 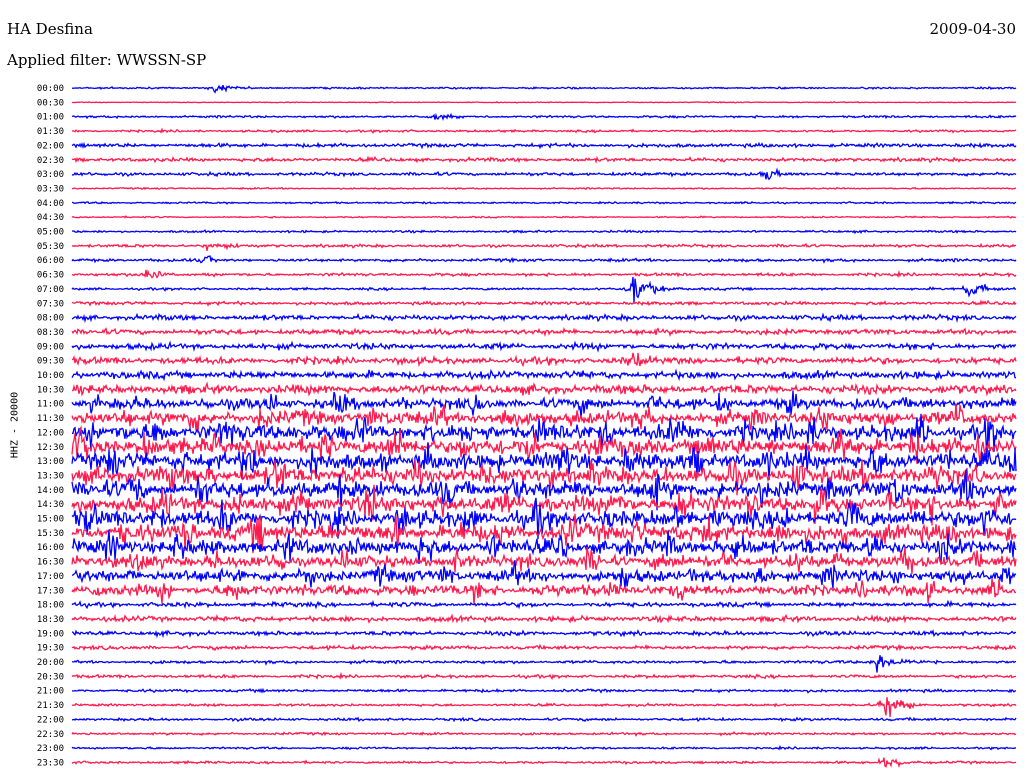 What do you see at coordinates (50, 591) in the screenshot?
I see `time-label: 17:30` at bounding box center [50, 591].